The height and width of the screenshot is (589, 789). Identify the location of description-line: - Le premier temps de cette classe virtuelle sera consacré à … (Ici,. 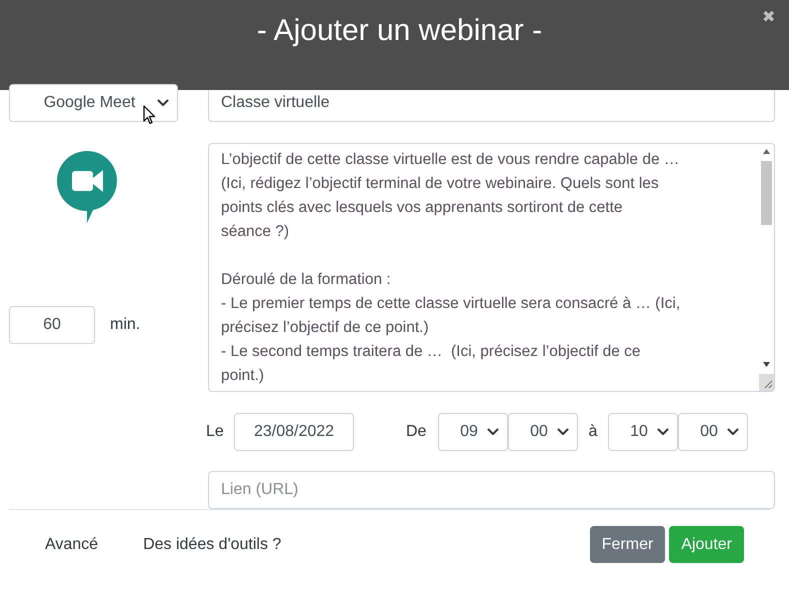
(451, 304).